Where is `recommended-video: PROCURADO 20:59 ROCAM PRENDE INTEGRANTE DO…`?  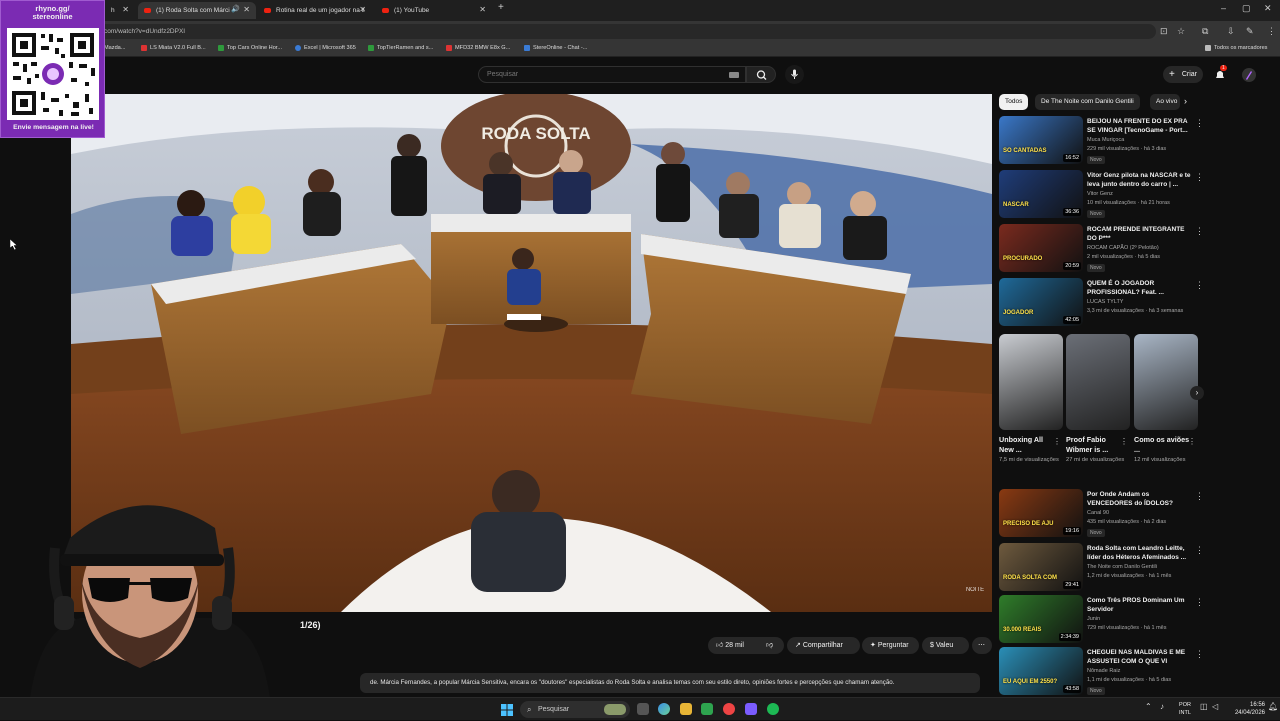 recommended-video: PROCURADO 20:59 ROCAM PRENDE INTEGRANTE DO… is located at coordinates (1101, 250).